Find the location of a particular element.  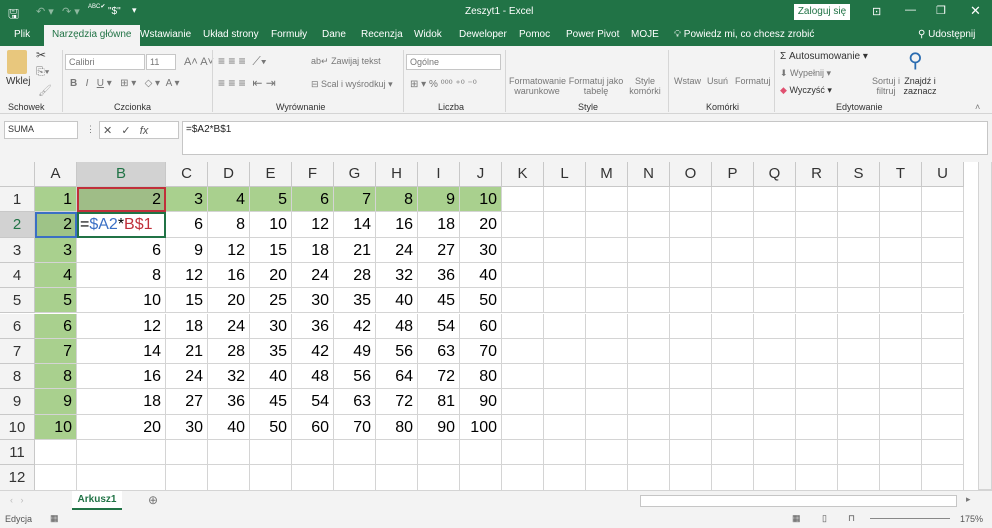

cell-I7: 63 is located at coordinates (439, 351).